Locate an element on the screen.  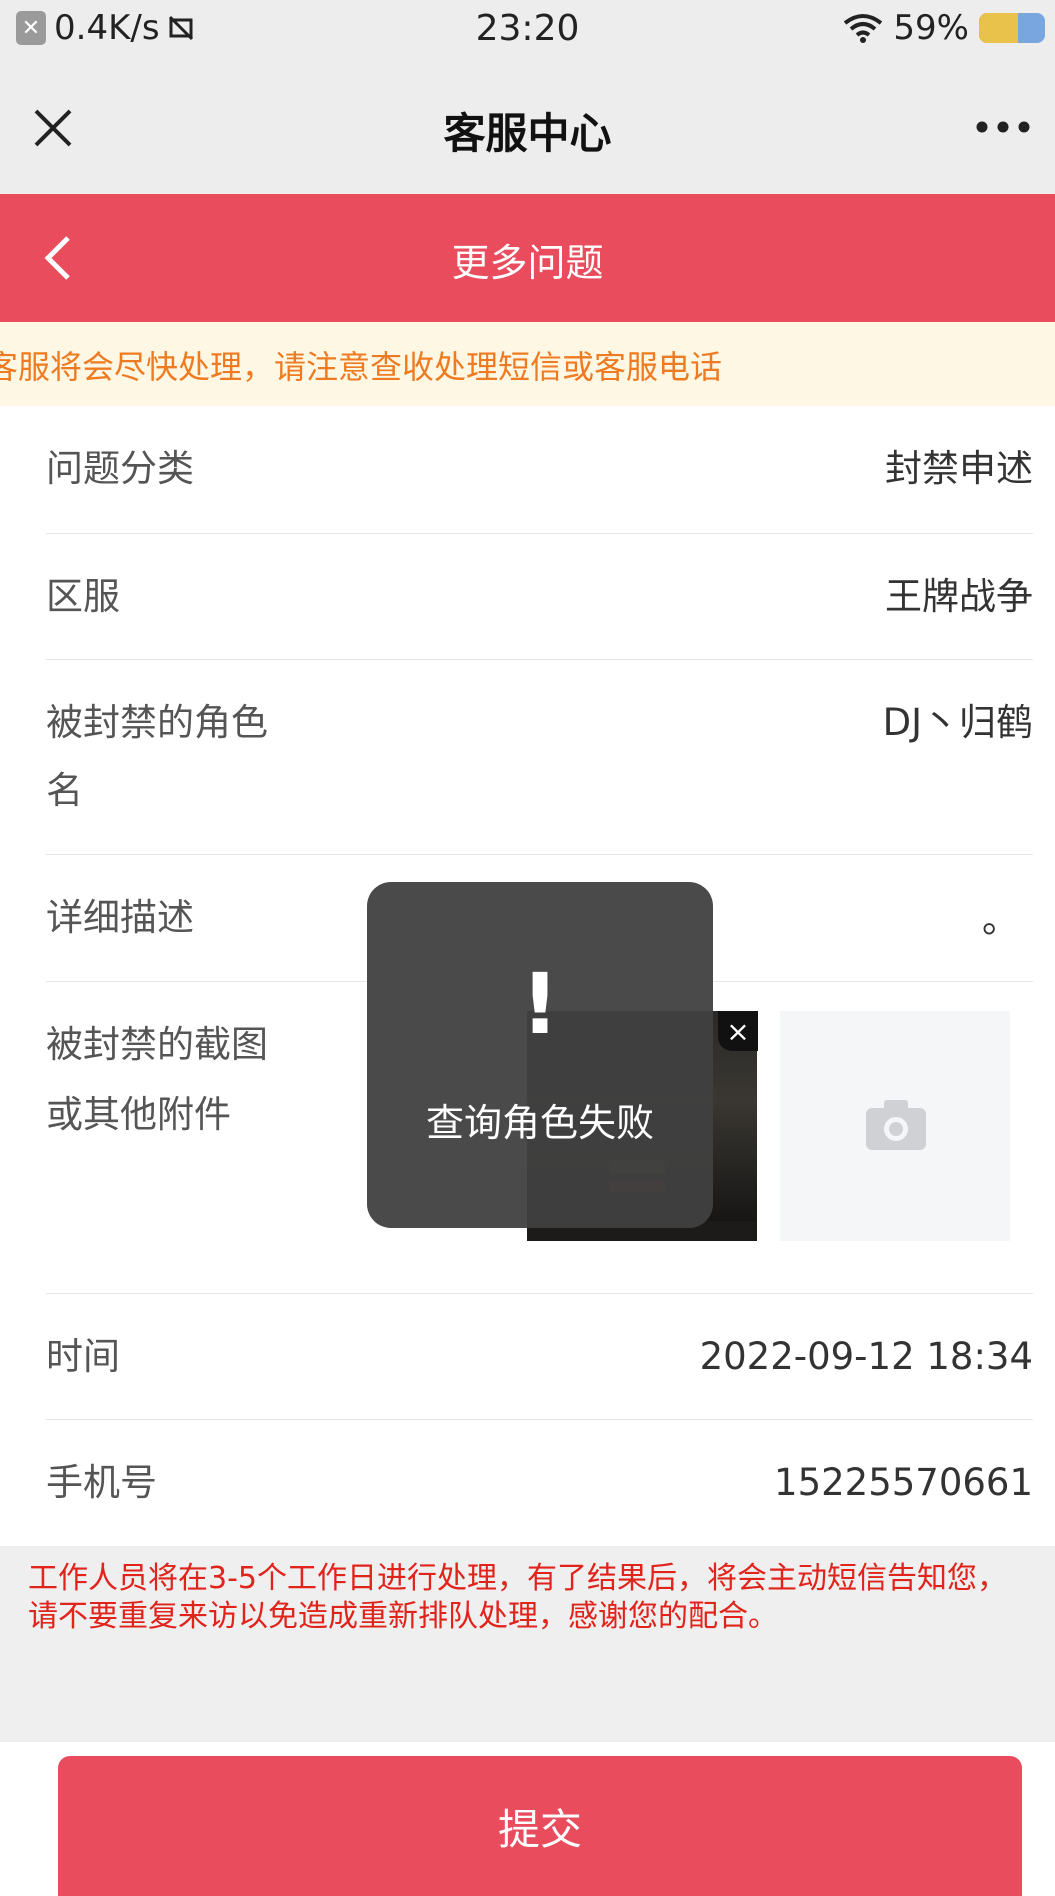
remove-attachment-icon: × is located at coordinates (738, 1031).